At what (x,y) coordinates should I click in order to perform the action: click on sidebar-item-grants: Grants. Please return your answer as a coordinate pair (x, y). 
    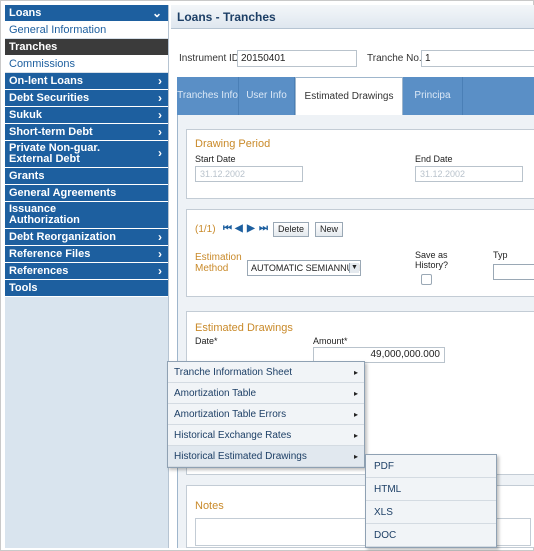
    Looking at the image, I should click on (86, 176).